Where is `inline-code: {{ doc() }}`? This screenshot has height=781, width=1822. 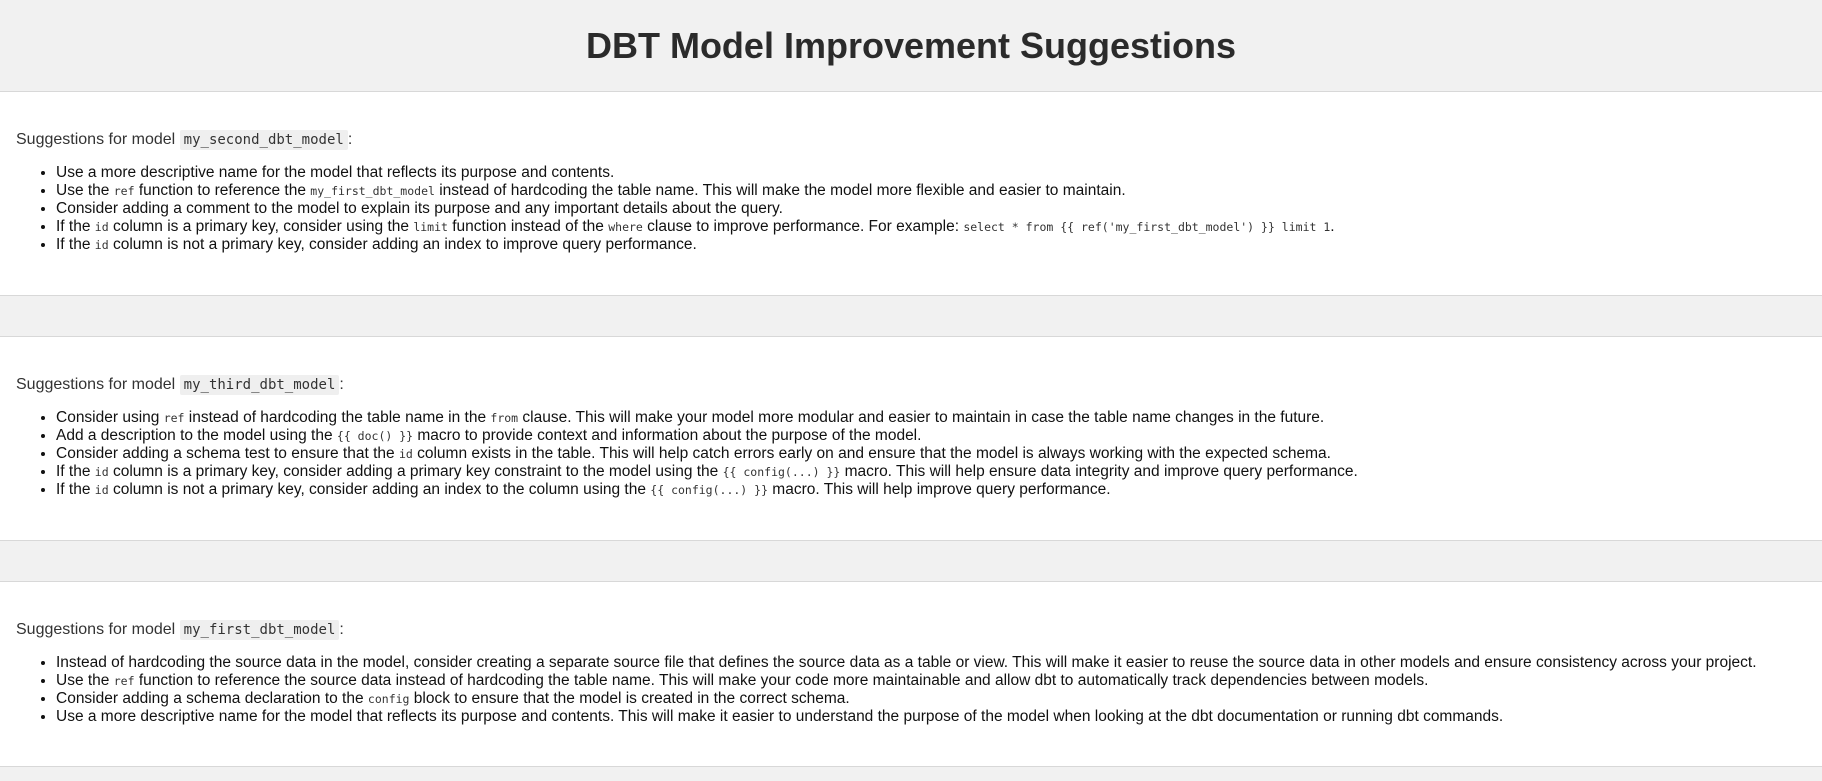
inline-code: {{ doc() }} is located at coordinates (375, 436).